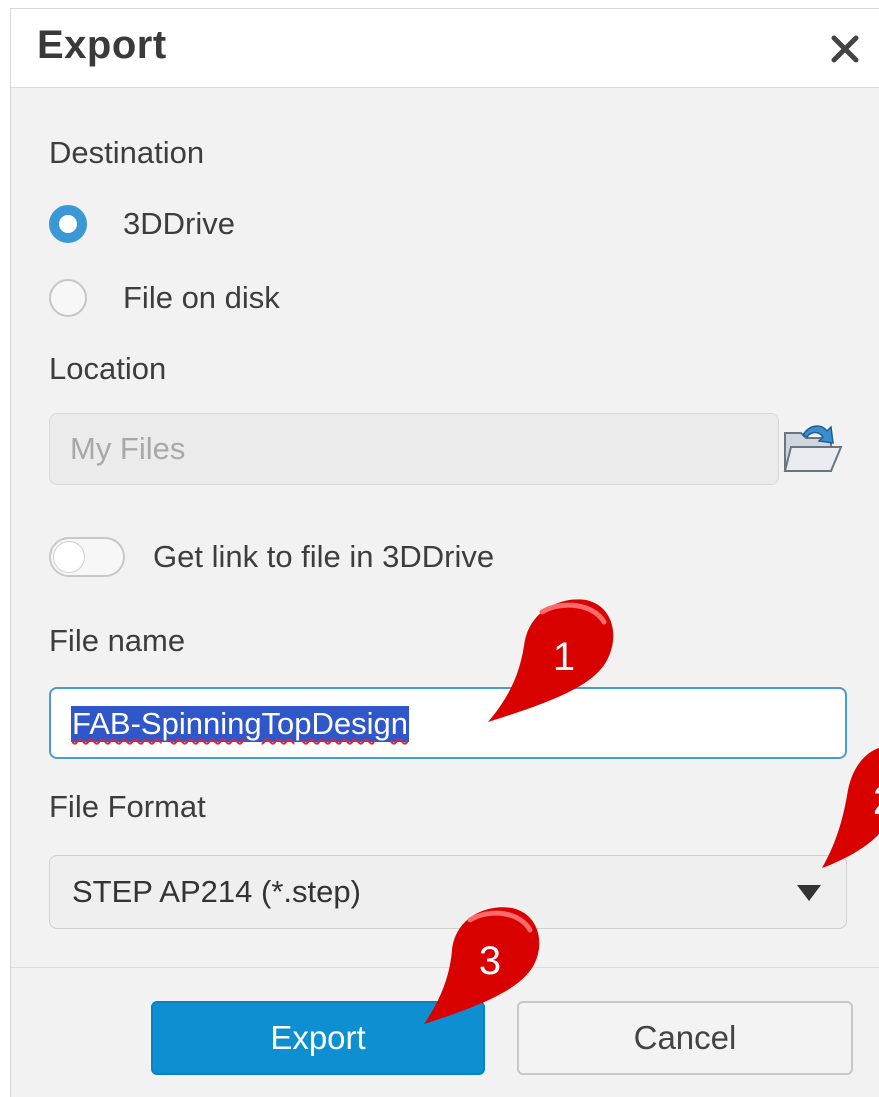  What do you see at coordinates (490, 961) in the screenshot?
I see `callout-3-label: 3` at bounding box center [490, 961].